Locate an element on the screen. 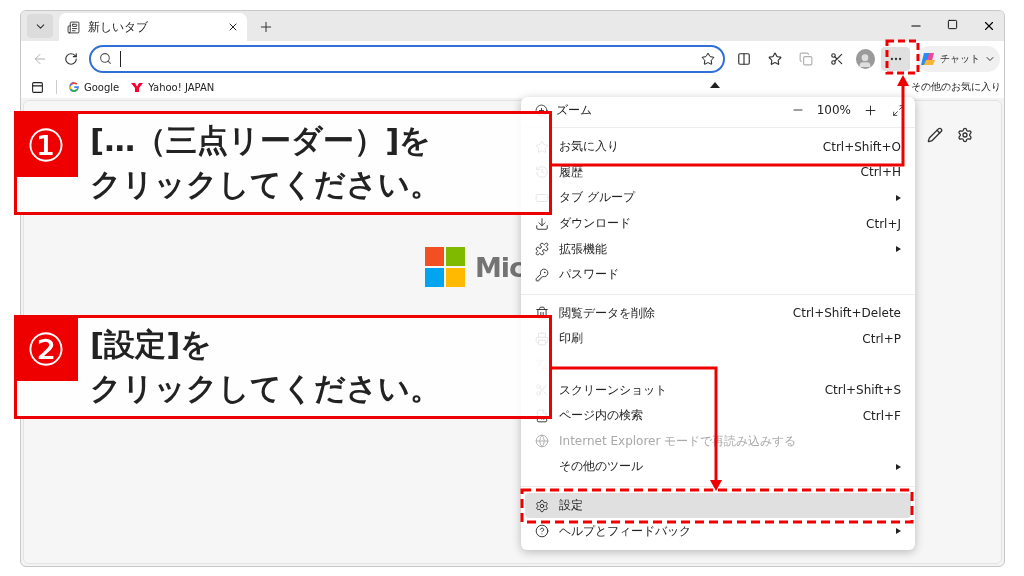  zoom-in-icon is located at coordinates (870, 110).